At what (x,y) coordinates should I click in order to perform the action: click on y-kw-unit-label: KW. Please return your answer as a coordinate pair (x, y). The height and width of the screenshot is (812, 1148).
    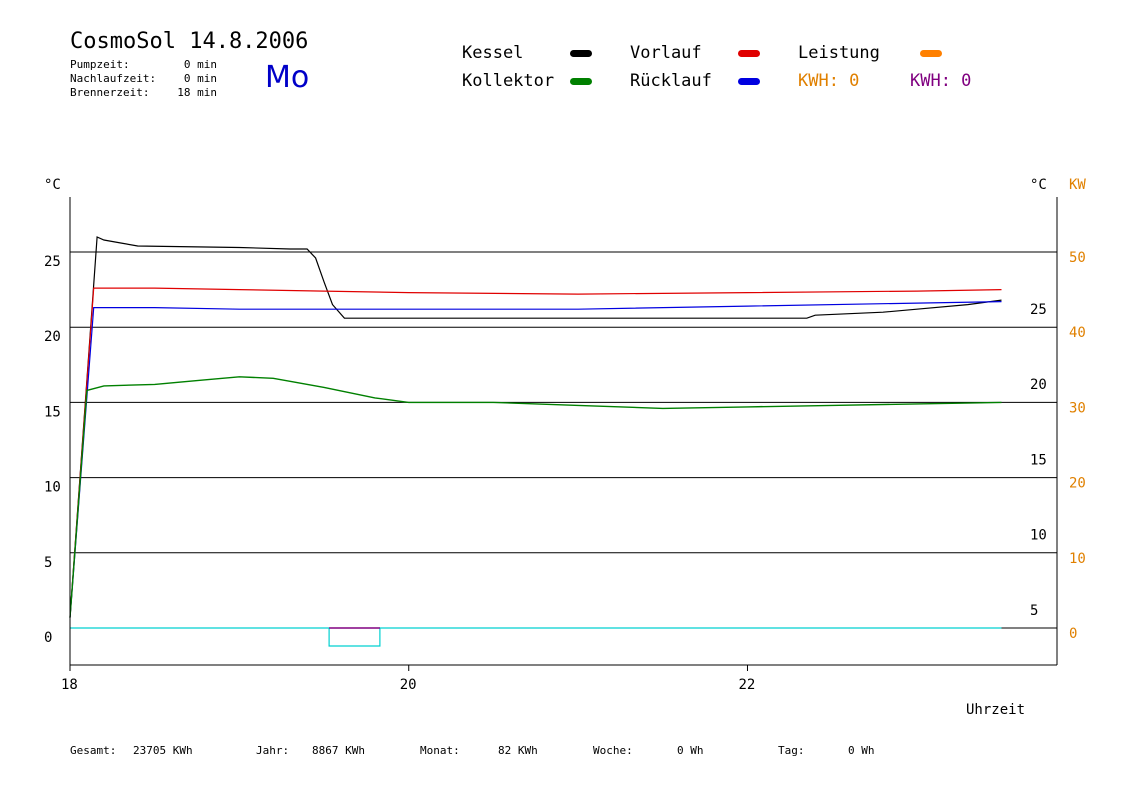
    Looking at the image, I should click on (1077, 185).